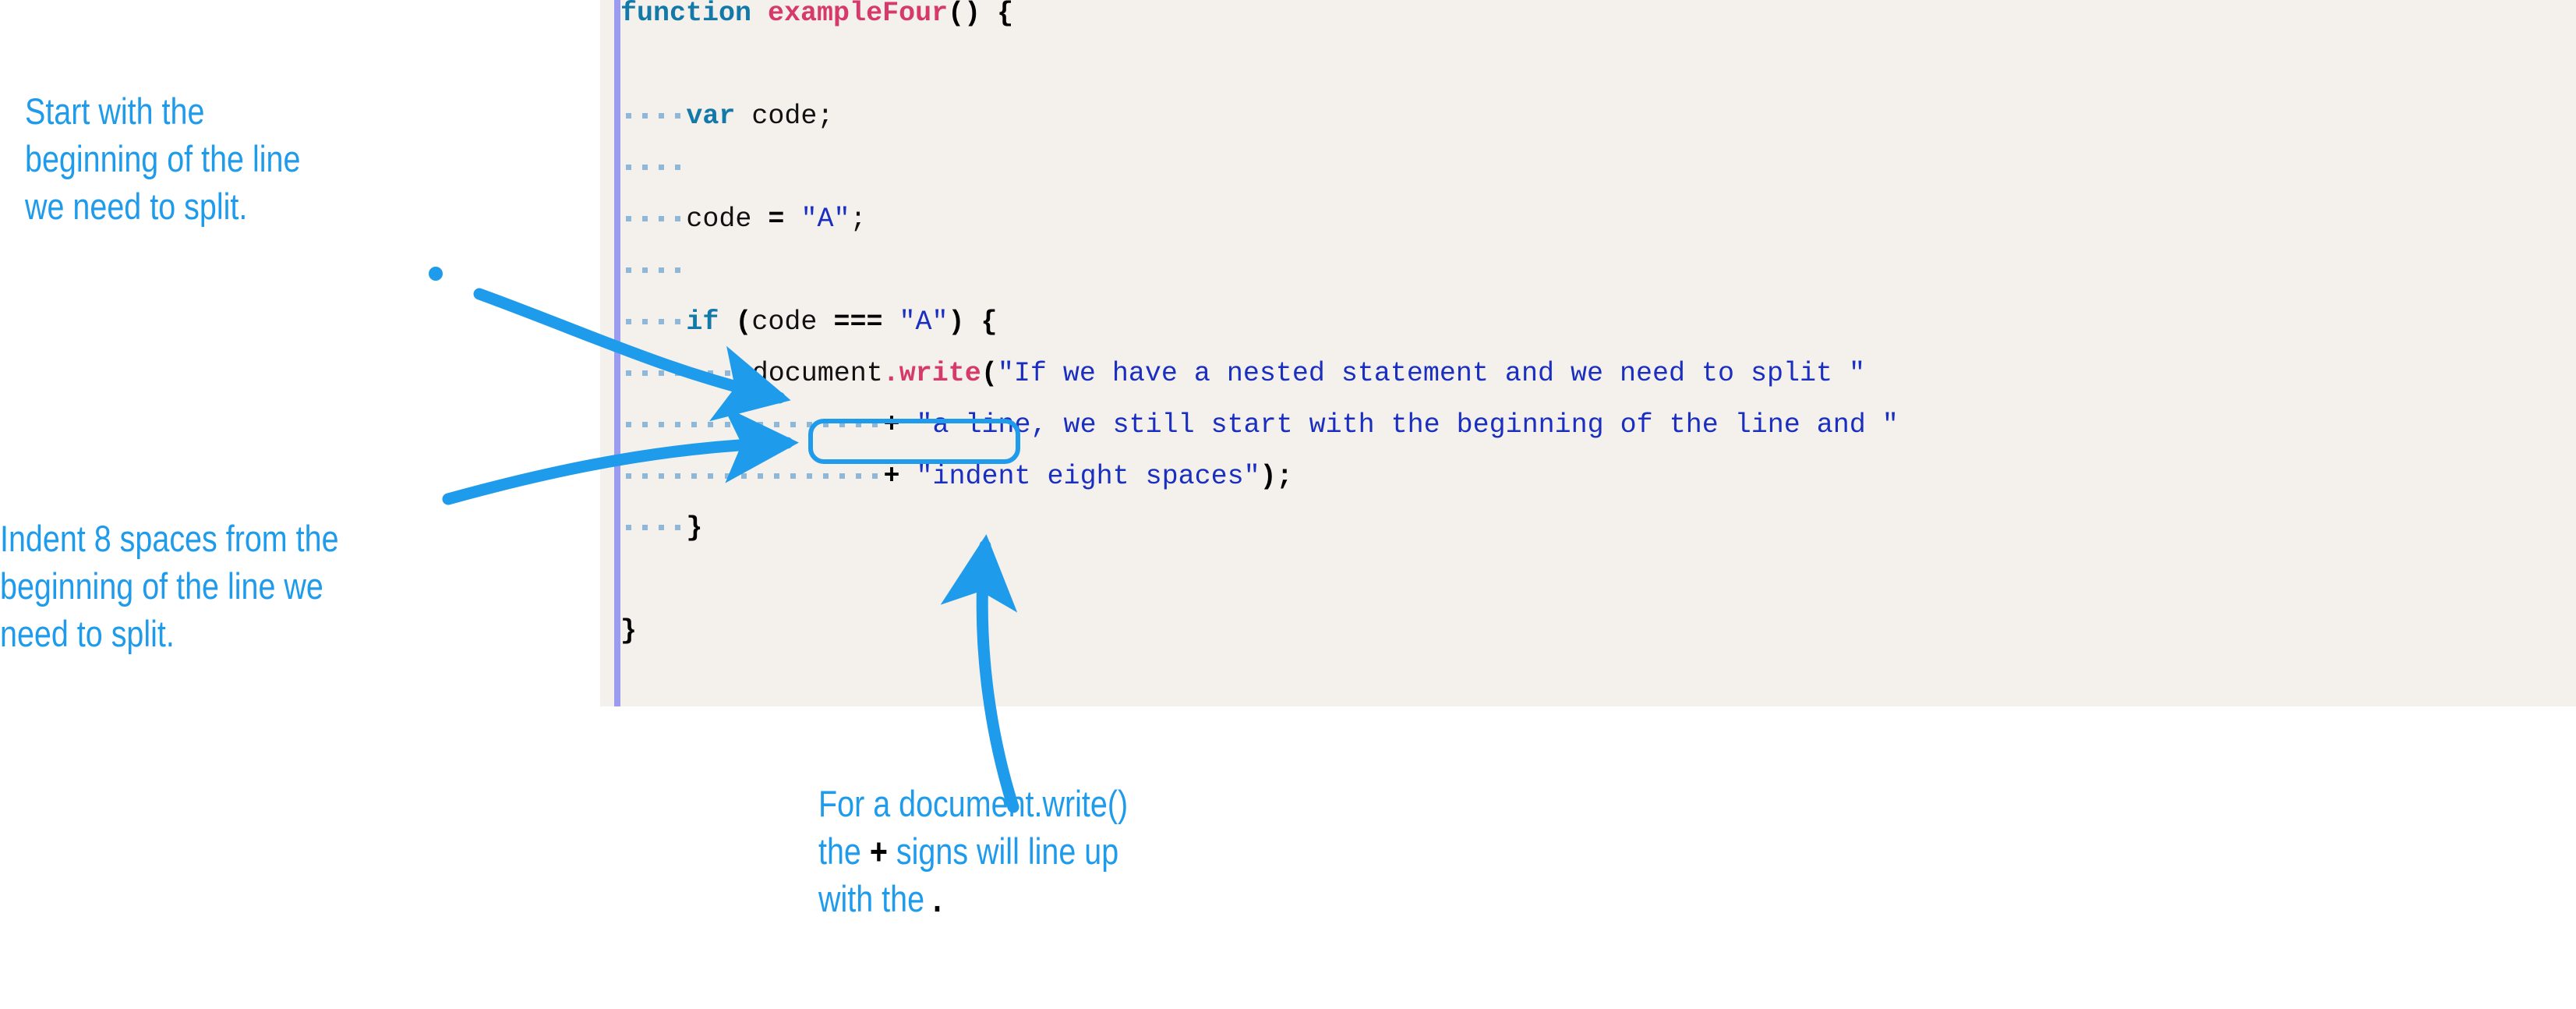 This screenshot has width=2576, height=1009. What do you see at coordinates (711, 116) in the screenshot?
I see `code-token-kw: var` at bounding box center [711, 116].